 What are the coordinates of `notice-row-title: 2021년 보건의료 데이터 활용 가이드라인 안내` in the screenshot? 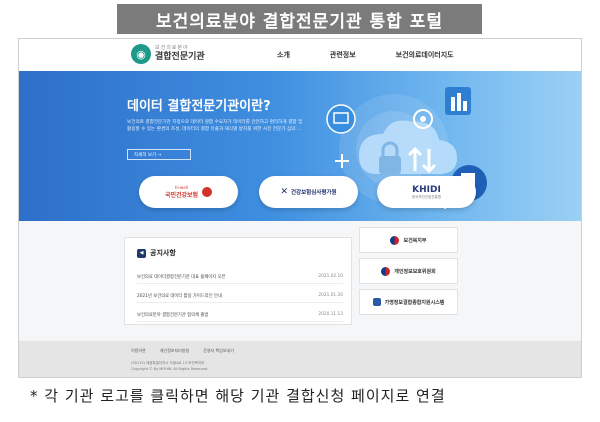 It's located at (179, 296).